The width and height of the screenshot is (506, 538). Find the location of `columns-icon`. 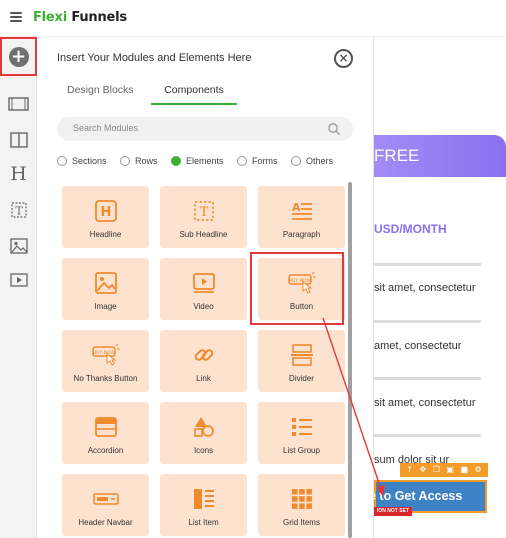

columns-icon is located at coordinates (18, 140).